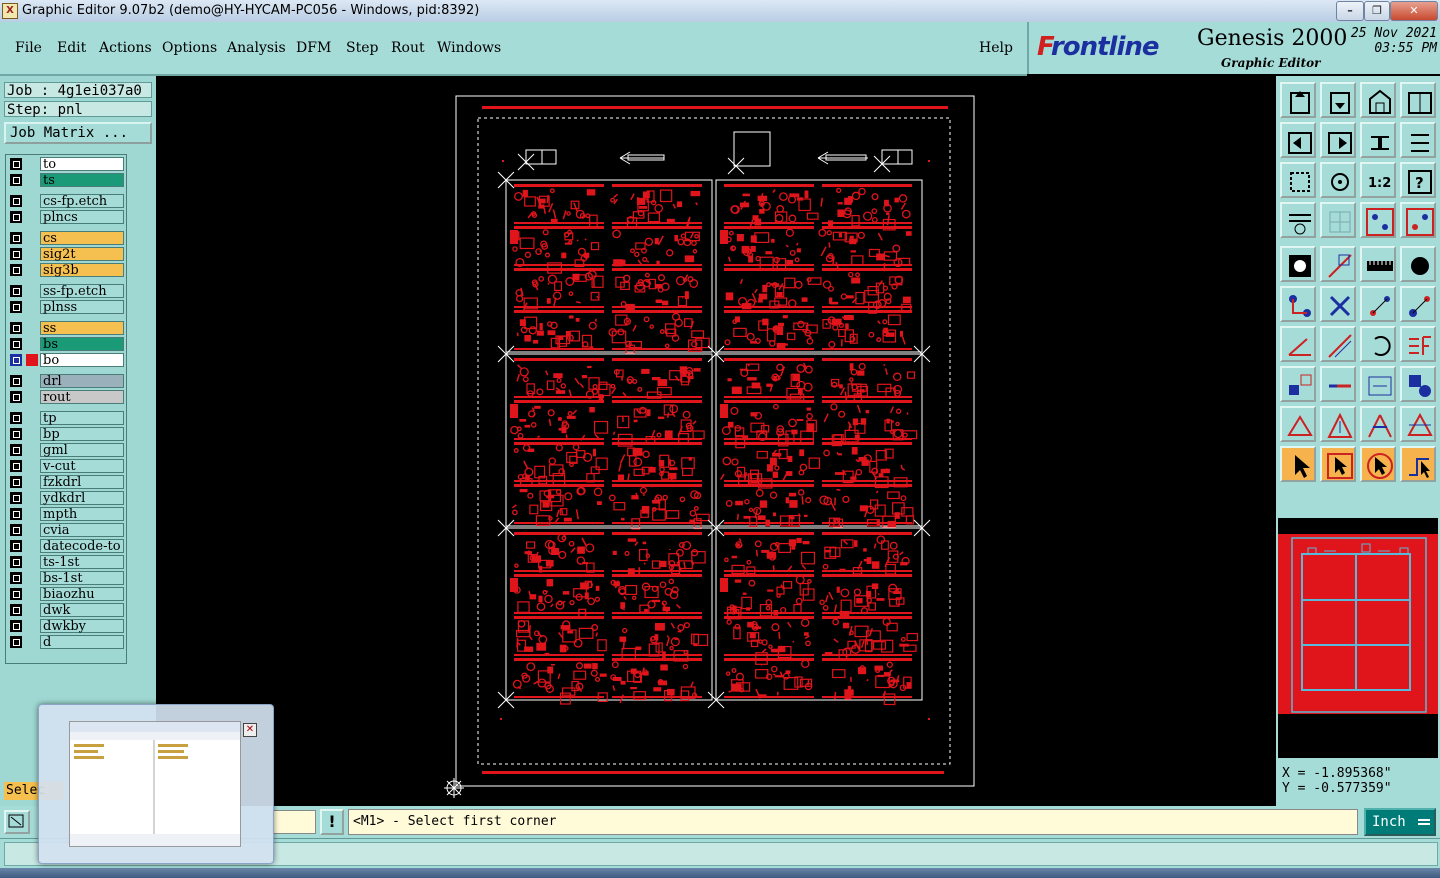  I want to click on triangle-up-button, so click(1378, 424).